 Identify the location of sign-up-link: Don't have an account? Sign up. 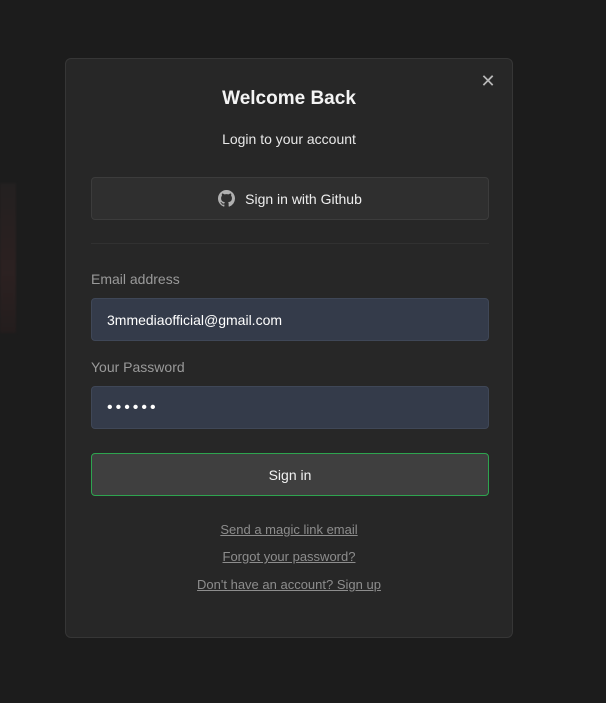
(289, 584).